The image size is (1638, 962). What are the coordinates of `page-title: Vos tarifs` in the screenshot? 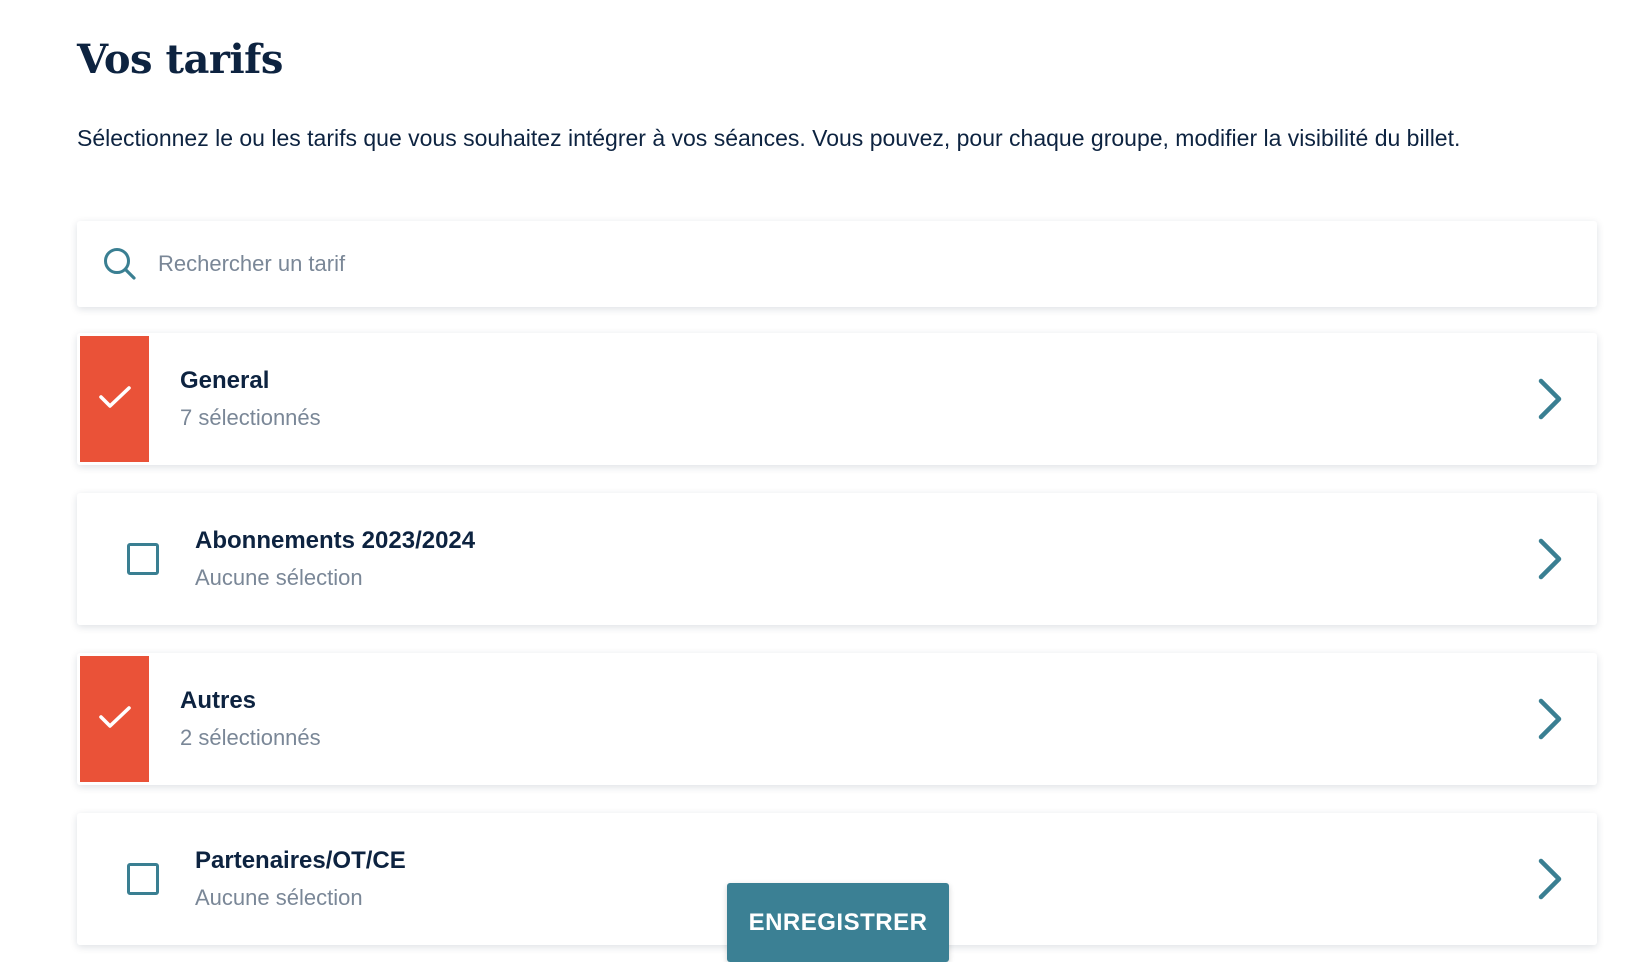 It's located at (180, 59).